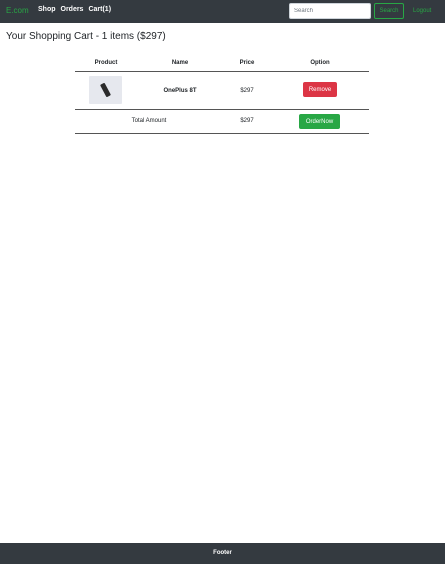 The image size is (445, 564). Describe the element at coordinates (422, 11) in the screenshot. I see `logout-link: Logout` at that location.